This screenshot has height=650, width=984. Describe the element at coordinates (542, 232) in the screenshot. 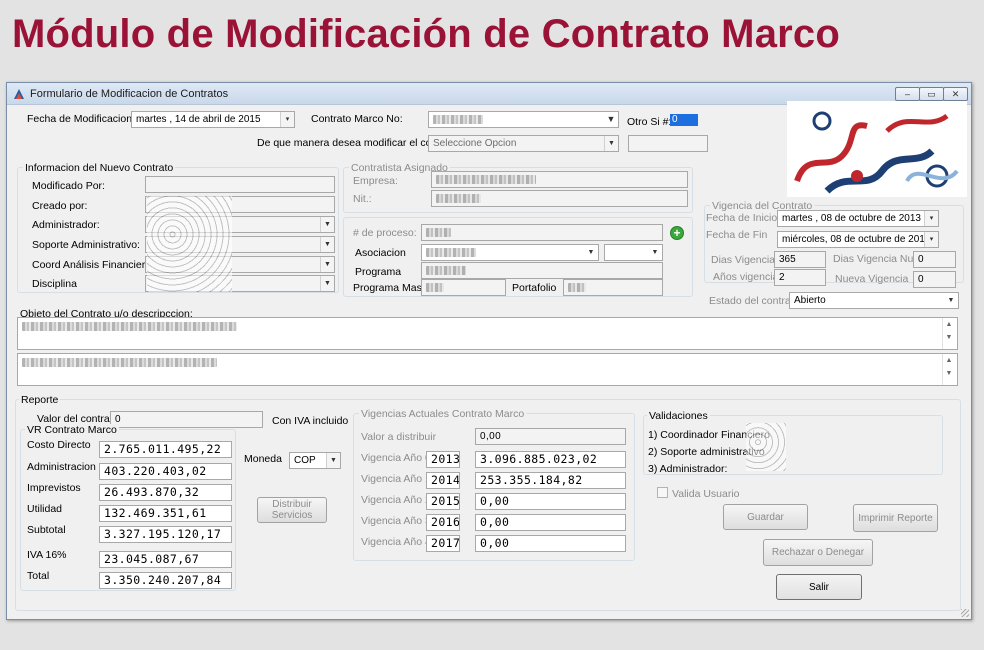

I see `proceso-field` at that location.